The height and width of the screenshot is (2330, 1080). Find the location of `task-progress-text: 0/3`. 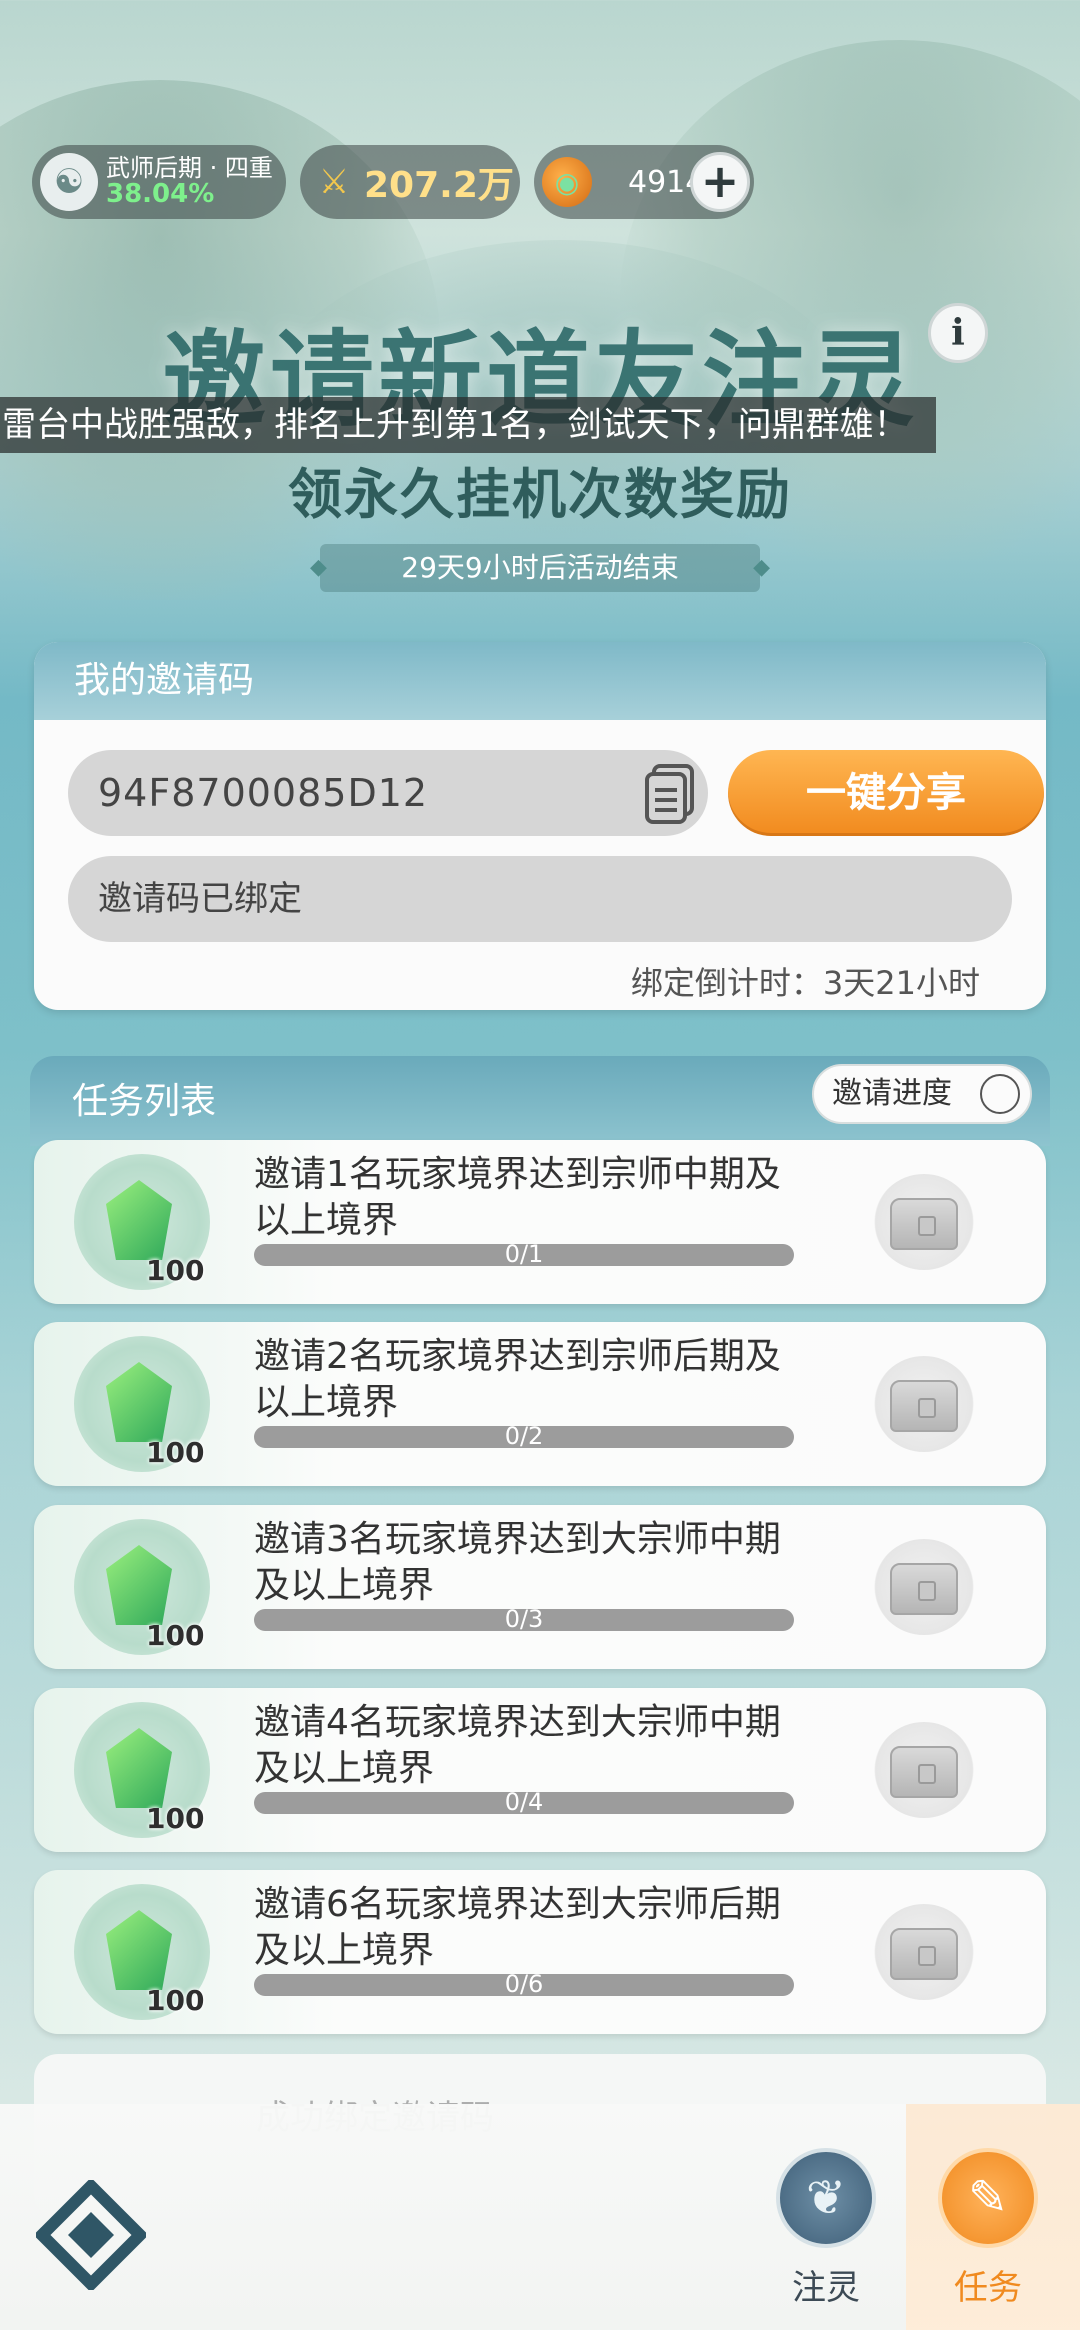

task-progress-text: 0/3 is located at coordinates (524, 1619).